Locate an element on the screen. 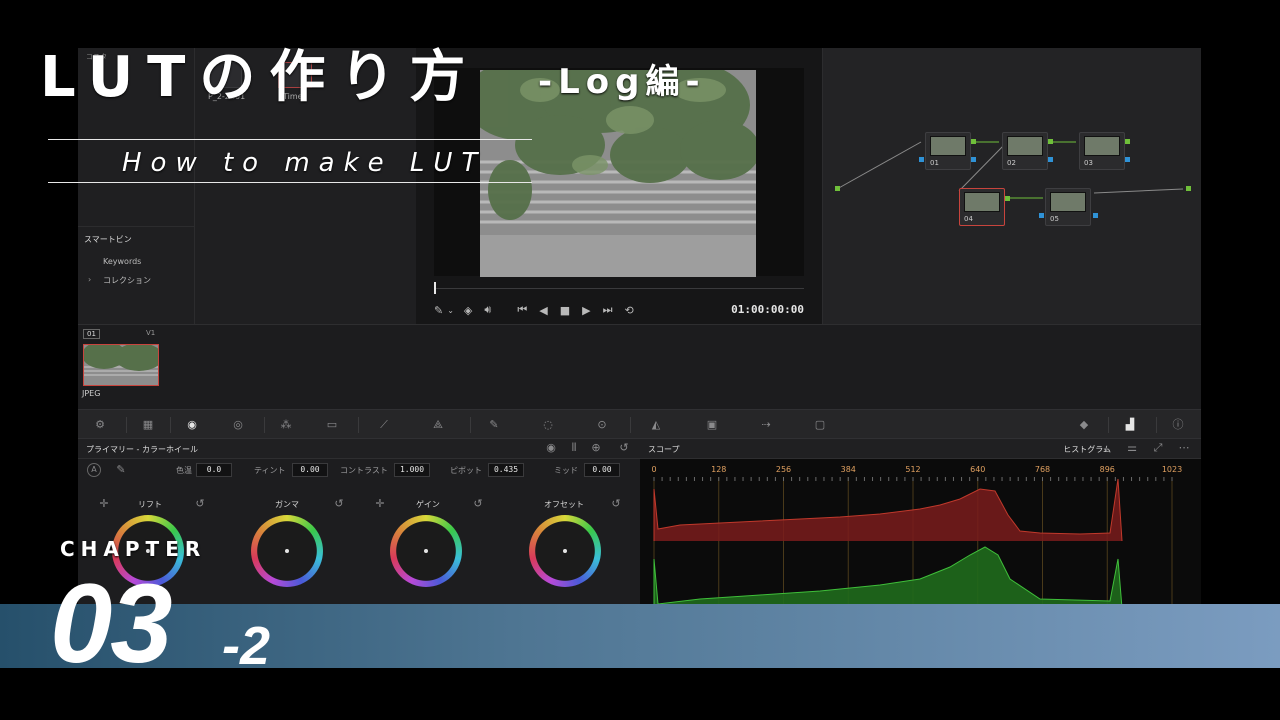  scope-settings-icon: ⚌ is located at coordinates (1132, 447).